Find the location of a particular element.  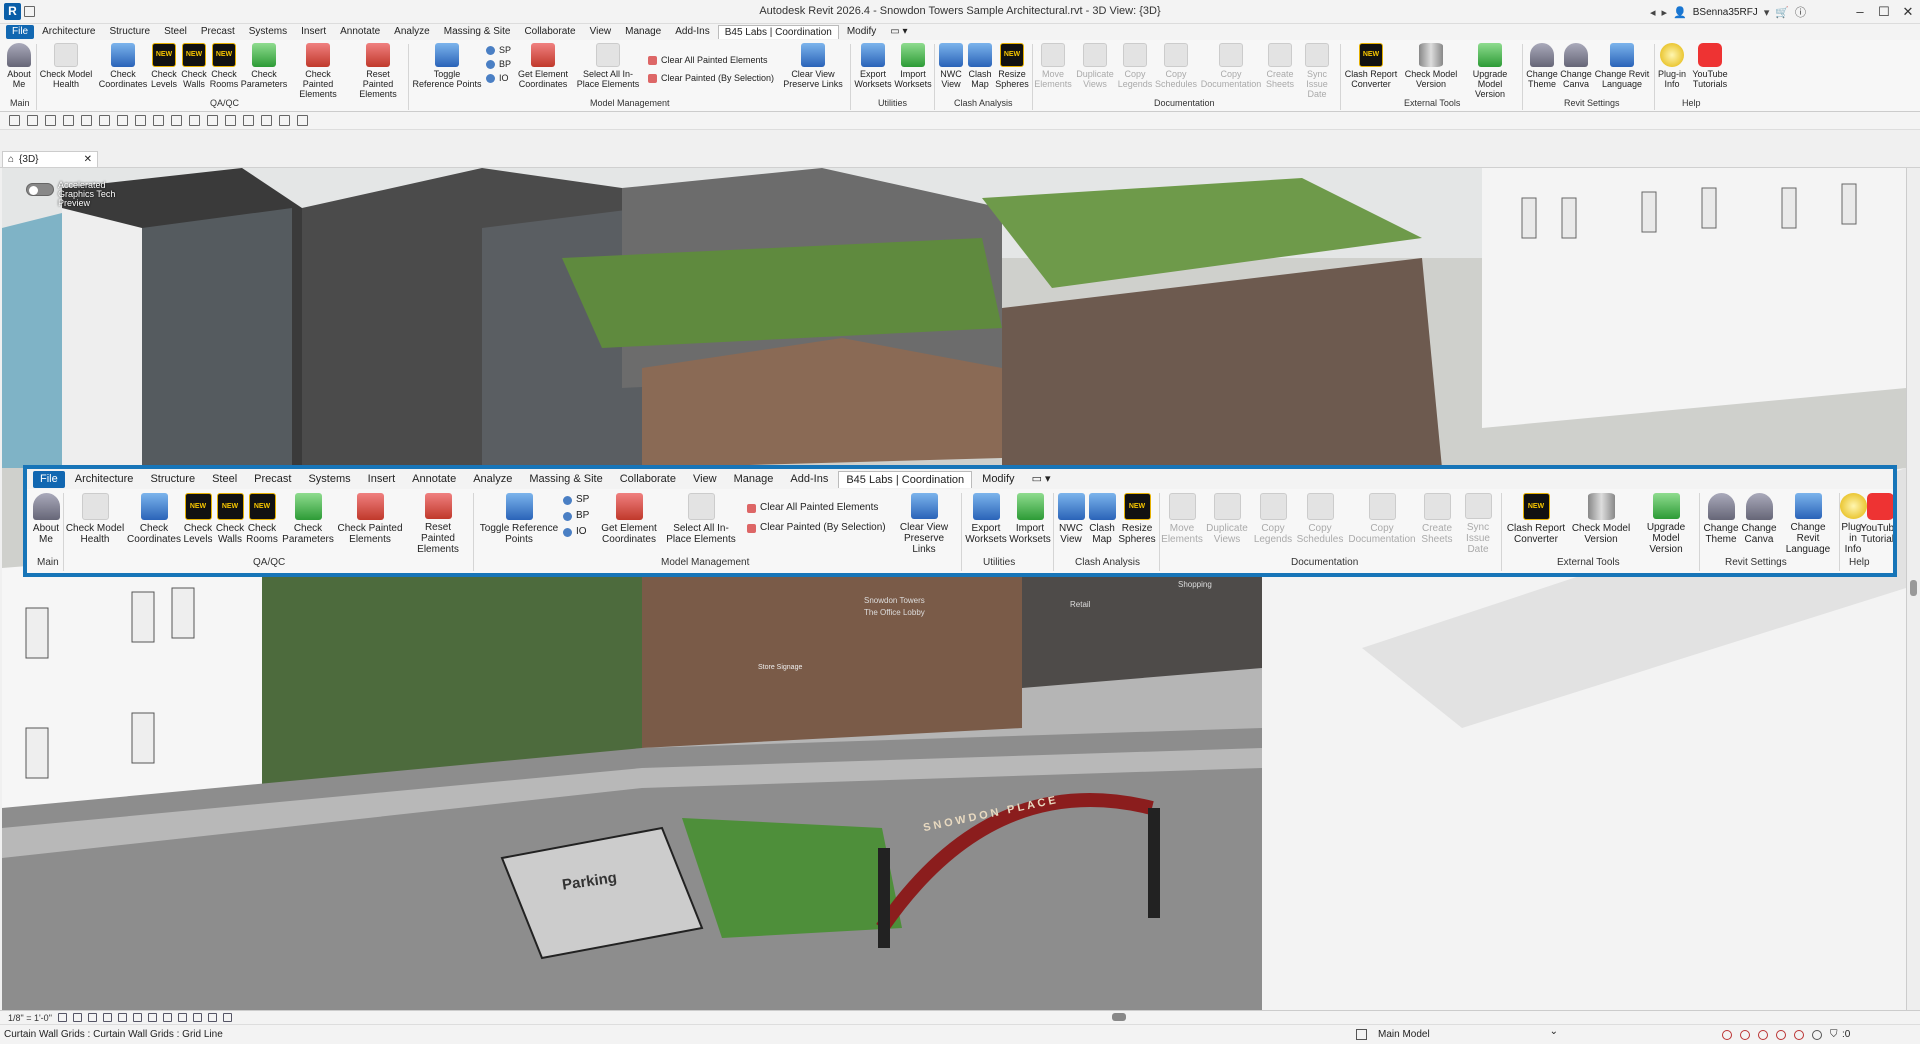

sun-path-icon is located at coordinates (92, 1017).